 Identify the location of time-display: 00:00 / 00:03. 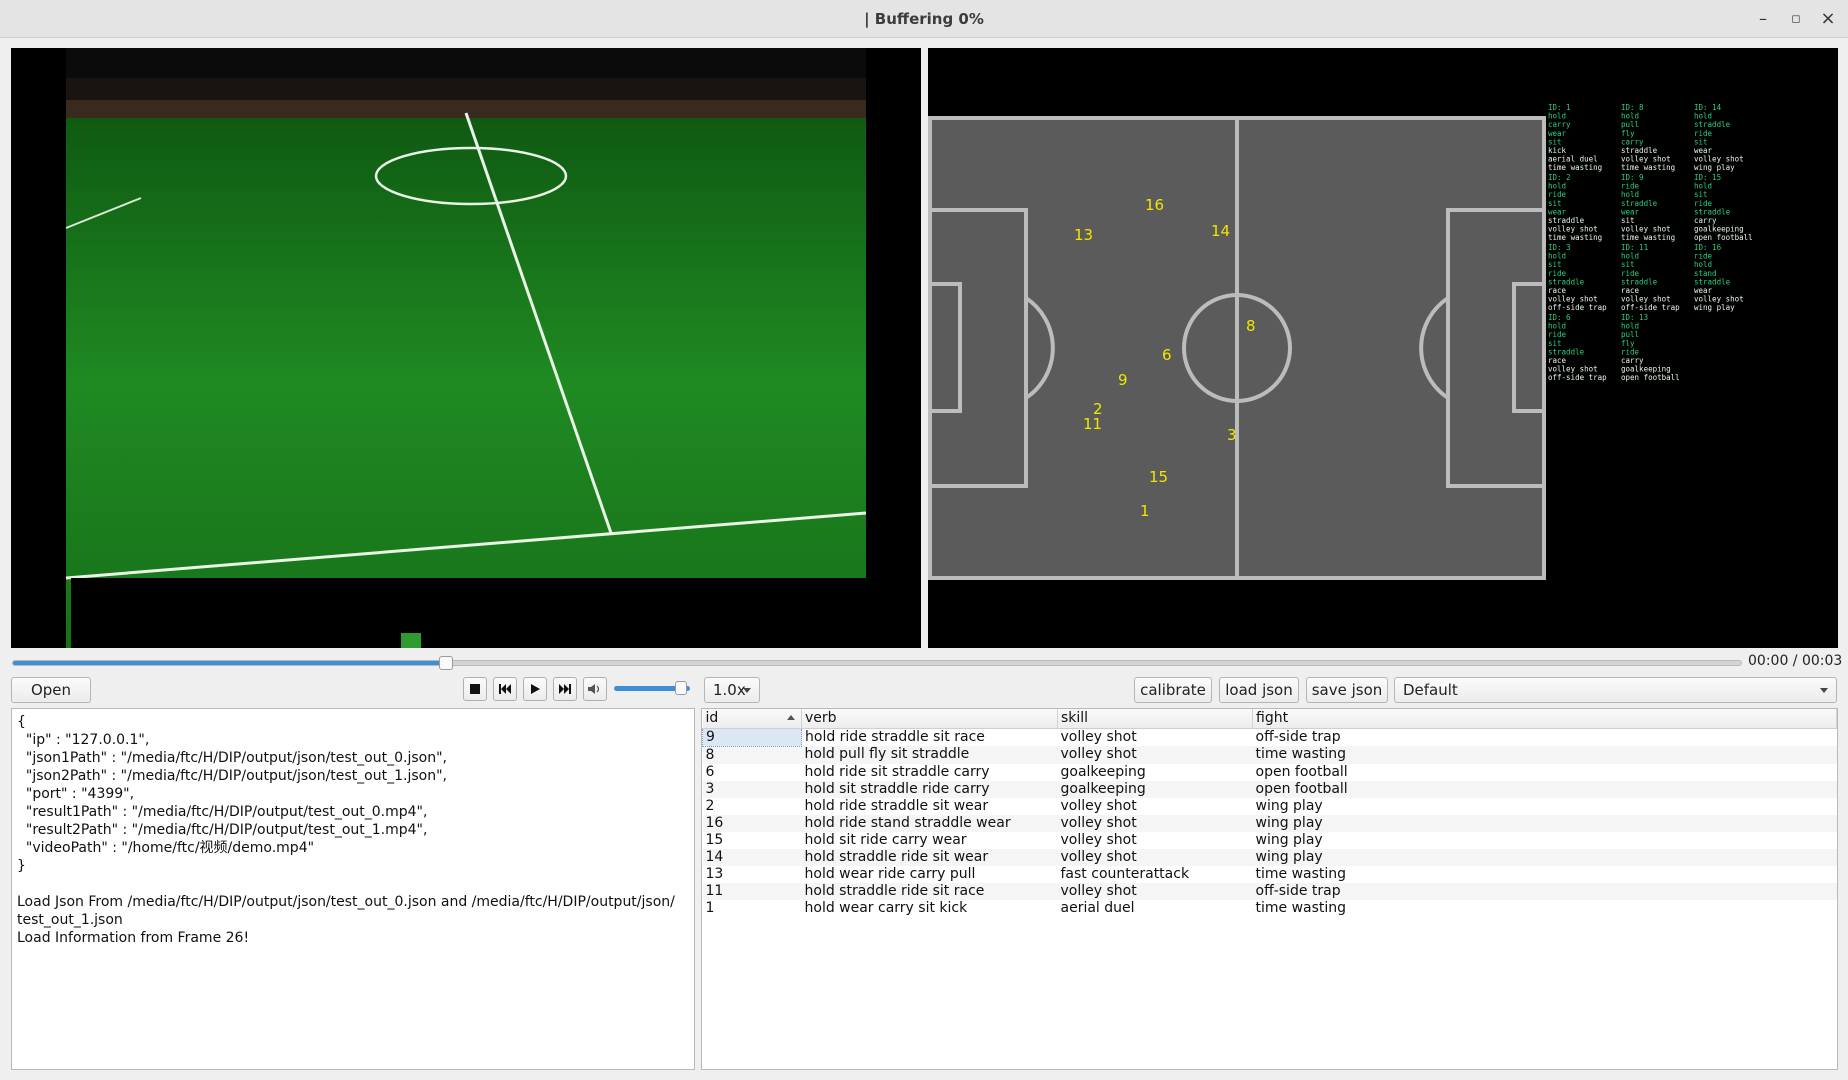
(1795, 661).